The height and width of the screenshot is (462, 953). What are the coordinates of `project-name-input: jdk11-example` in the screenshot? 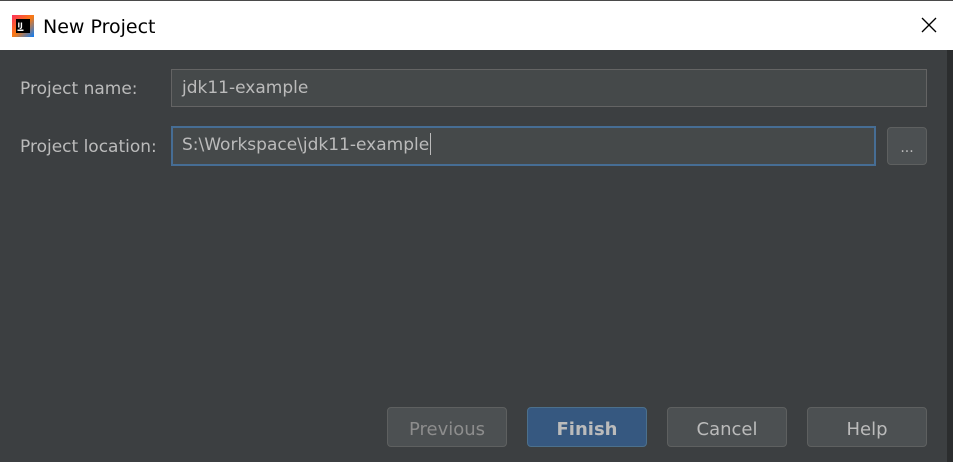 It's located at (549, 88).